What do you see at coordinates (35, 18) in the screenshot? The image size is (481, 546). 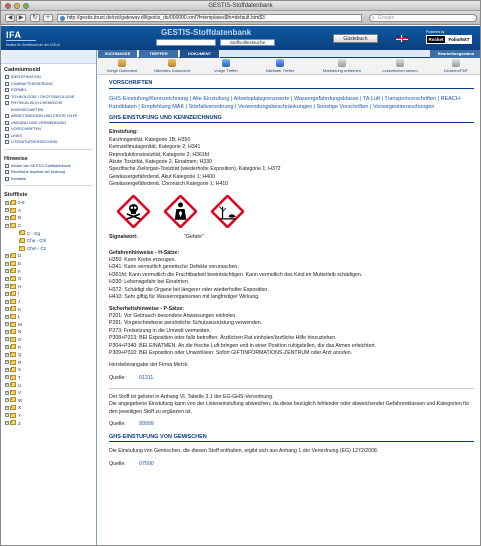 I see `reload-icon: ↻` at bounding box center [35, 18].